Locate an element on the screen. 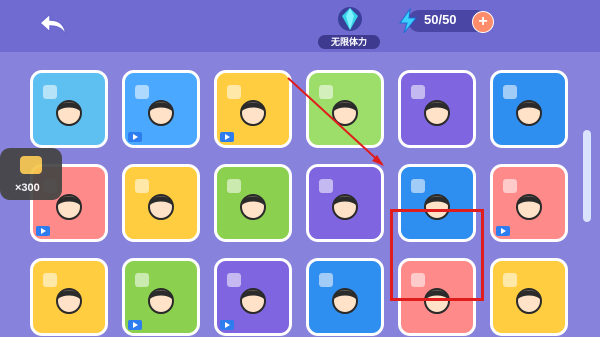  video-play-icon is located at coordinates (31, 165).